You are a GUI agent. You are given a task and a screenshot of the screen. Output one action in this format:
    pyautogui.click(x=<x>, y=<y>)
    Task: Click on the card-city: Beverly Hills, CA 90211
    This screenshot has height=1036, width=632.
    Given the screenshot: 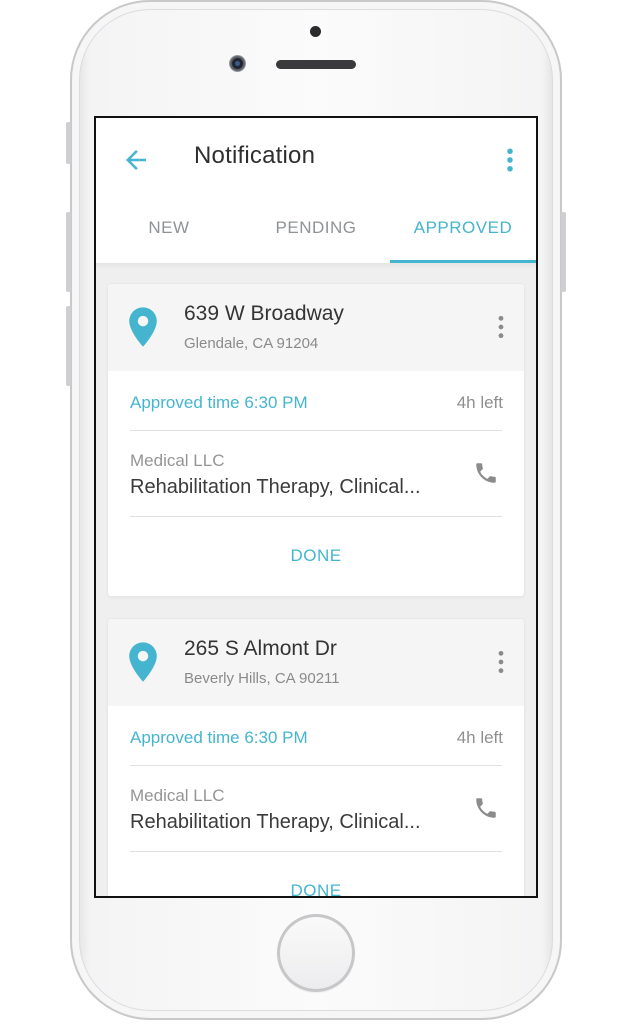 What is the action you would take?
    pyautogui.click(x=262, y=678)
    